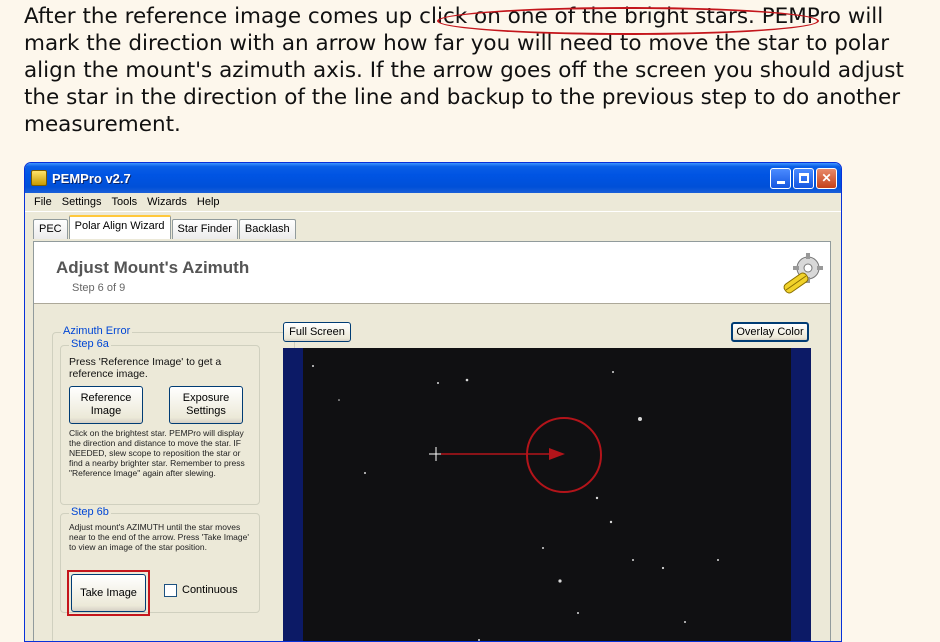 The height and width of the screenshot is (642, 940). I want to click on maximize-icon, so click(803, 178).